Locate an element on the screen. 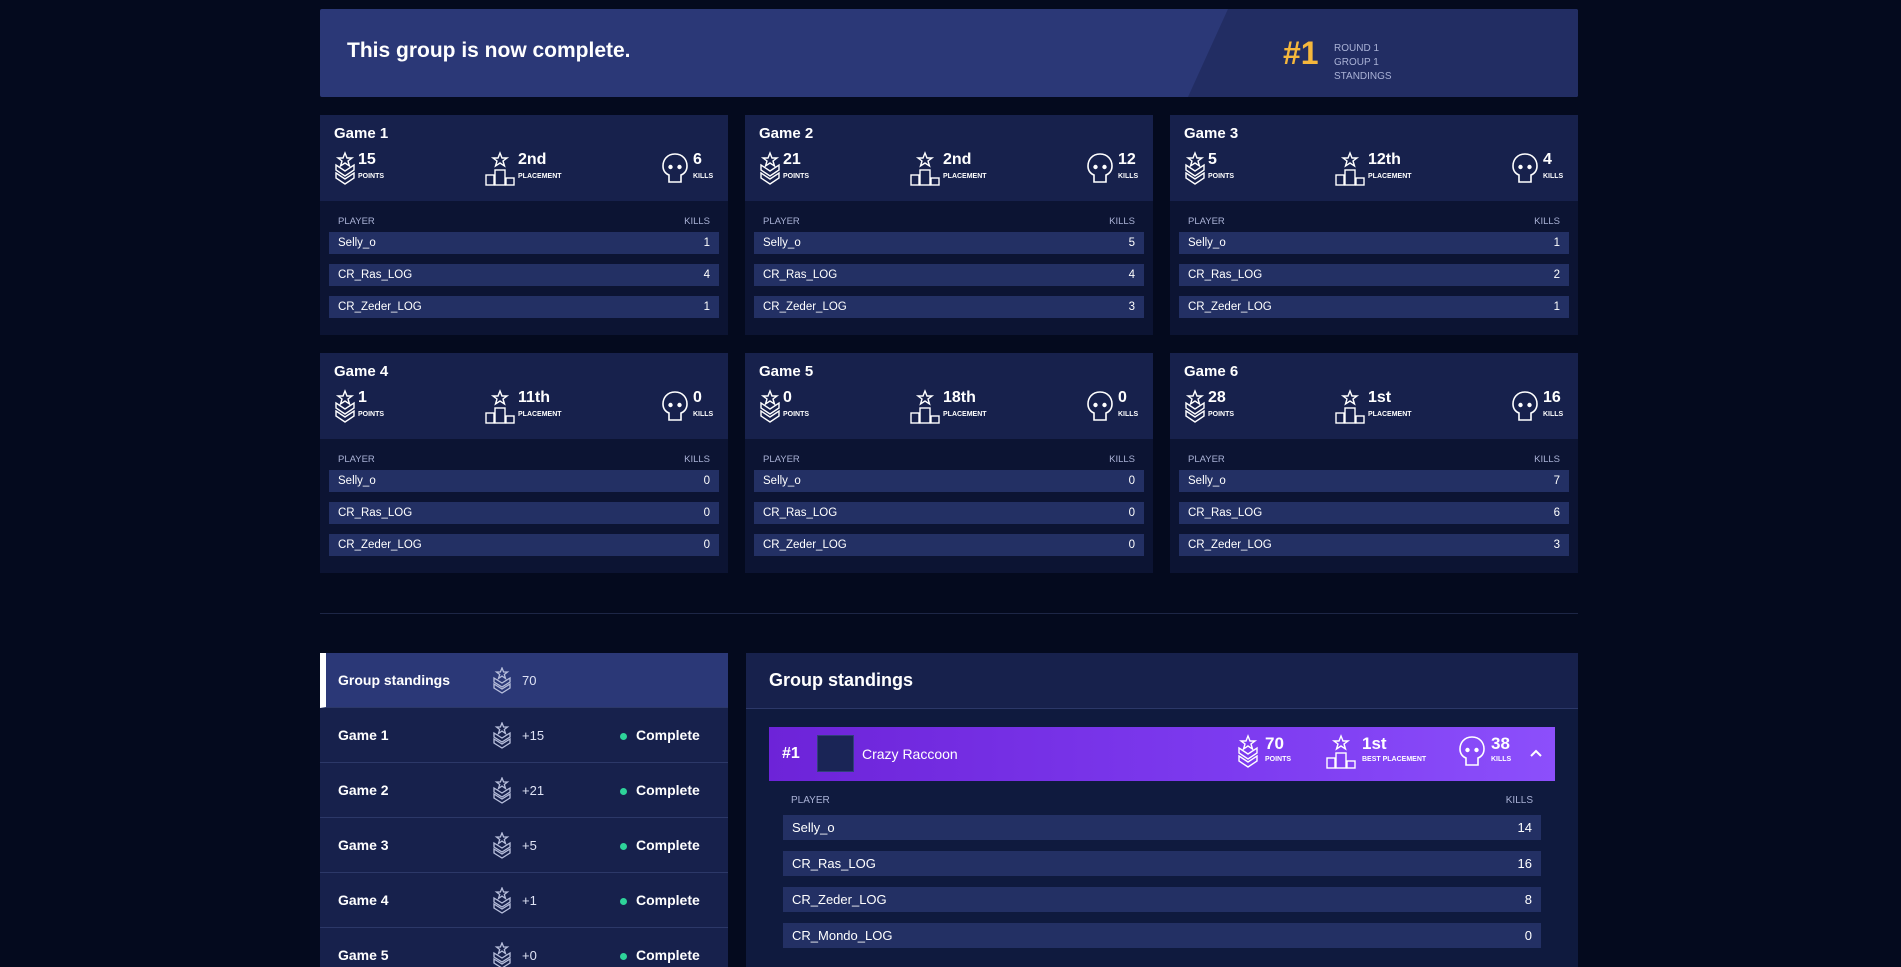 Image resolution: width=1901 pixels, height=967 pixels. player-row: CR_Ras_LOG 4 is located at coordinates (524, 275).